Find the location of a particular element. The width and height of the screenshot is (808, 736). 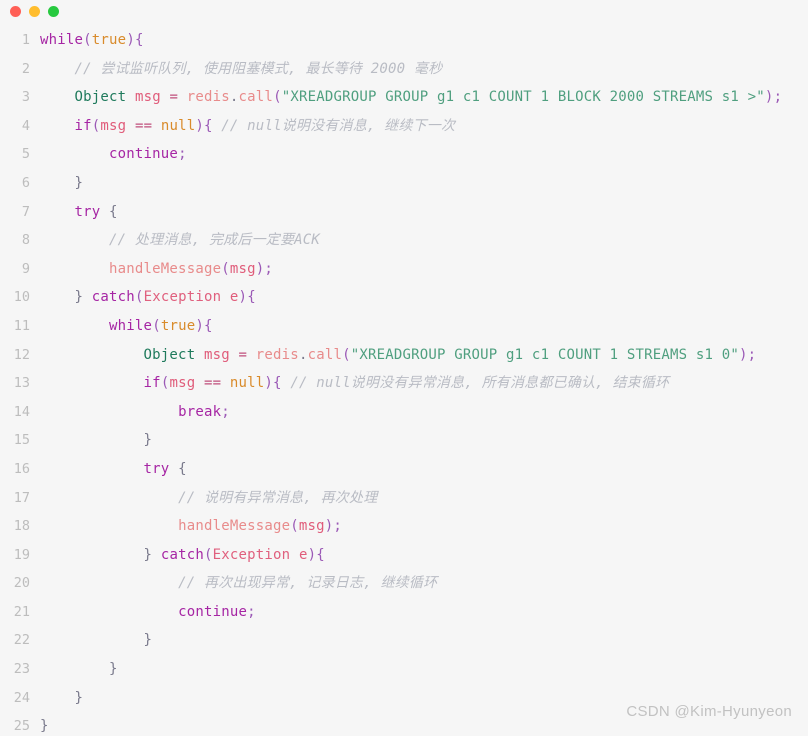

line-number: 25 is located at coordinates (21, 726).